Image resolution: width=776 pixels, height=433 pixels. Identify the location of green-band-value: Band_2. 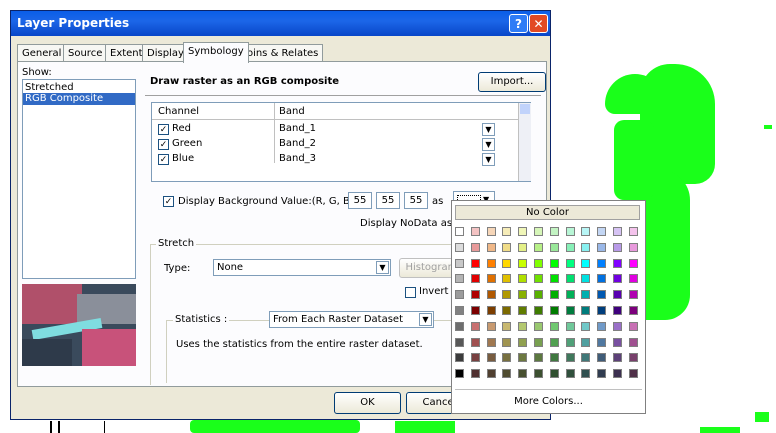
(297, 143).